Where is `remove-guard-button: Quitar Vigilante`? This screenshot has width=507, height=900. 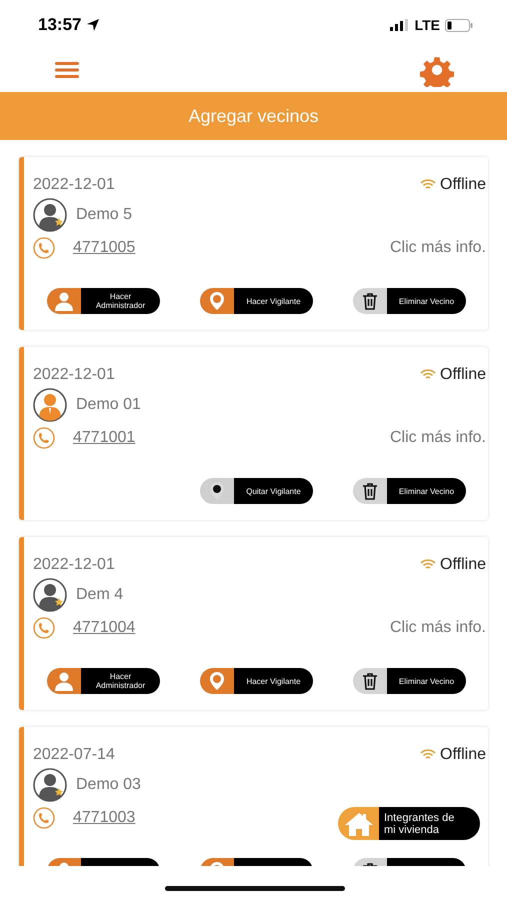 remove-guard-button: Quitar Vigilante is located at coordinates (256, 491).